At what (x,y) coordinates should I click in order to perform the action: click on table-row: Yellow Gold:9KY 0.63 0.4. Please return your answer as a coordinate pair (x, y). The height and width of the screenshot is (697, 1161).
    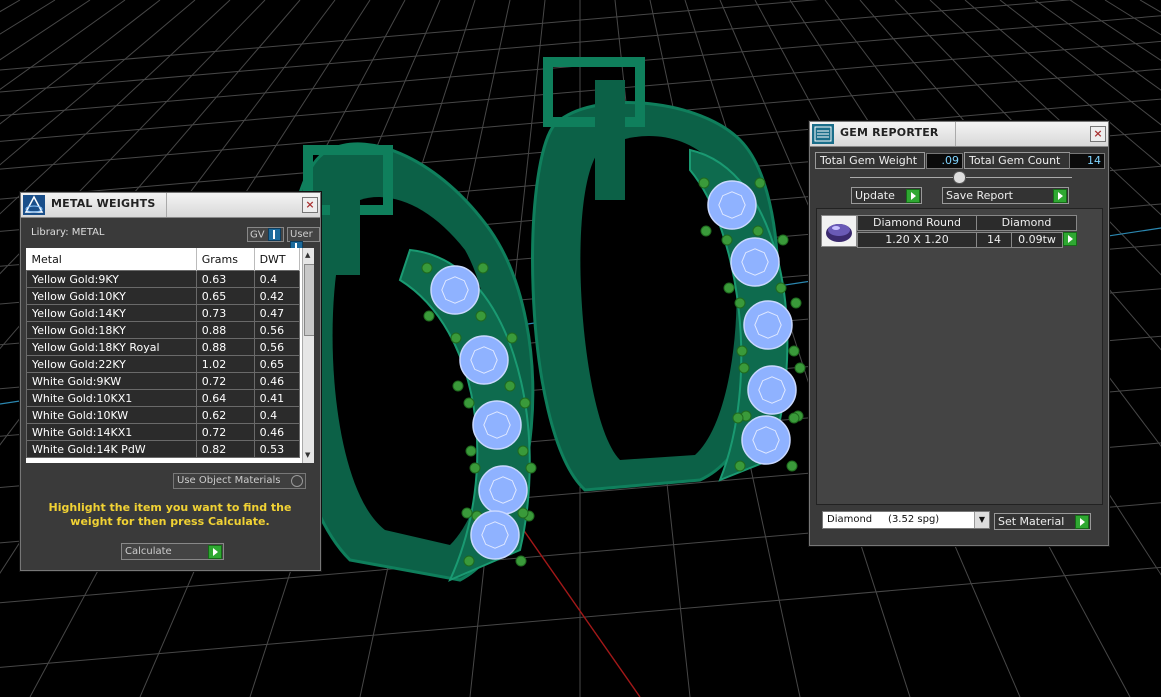
    Looking at the image, I should click on (163, 279).